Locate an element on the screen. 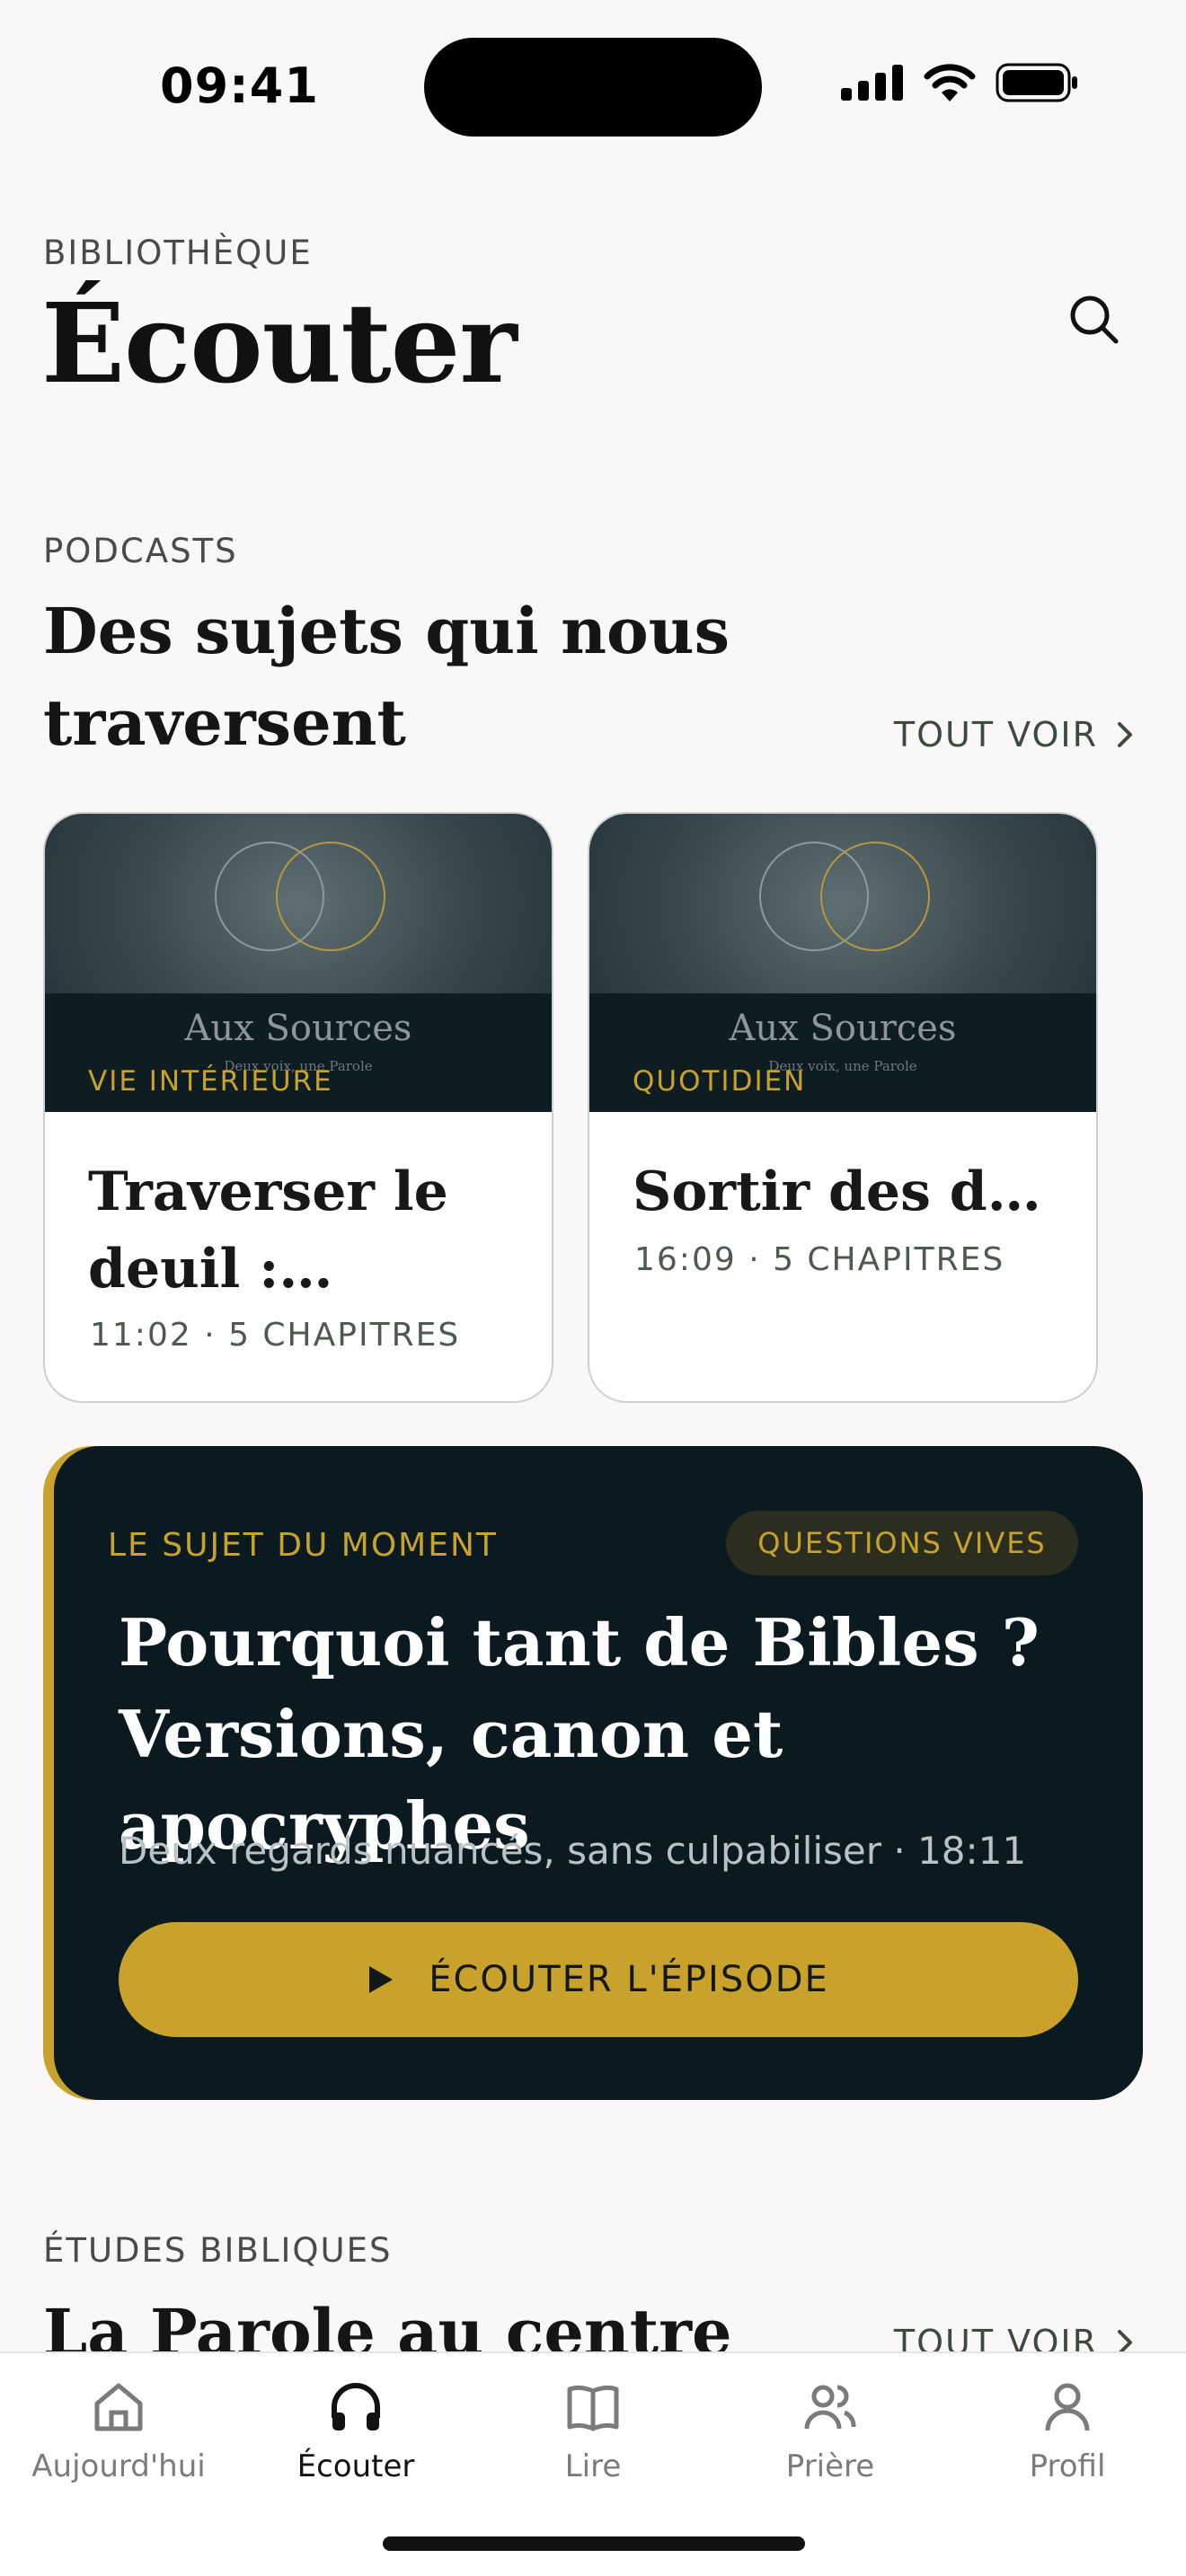  chevron-right-icon is located at coordinates (1125, 734).